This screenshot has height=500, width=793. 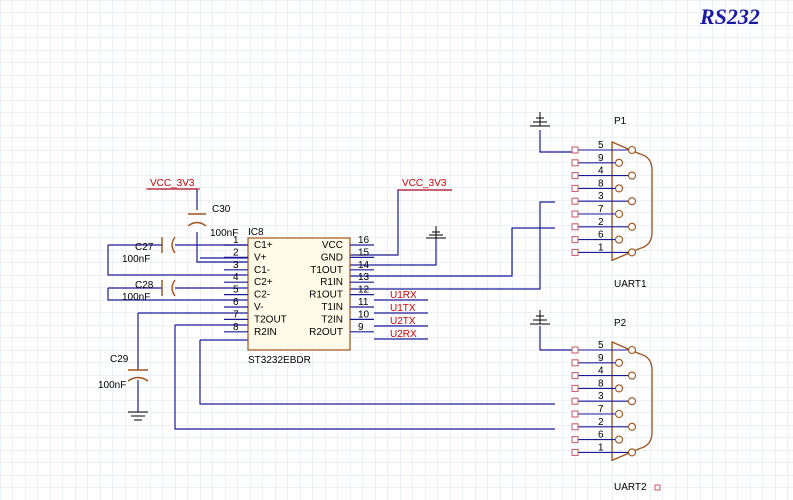 I want to click on p2-name: UART2, so click(x=630, y=487).